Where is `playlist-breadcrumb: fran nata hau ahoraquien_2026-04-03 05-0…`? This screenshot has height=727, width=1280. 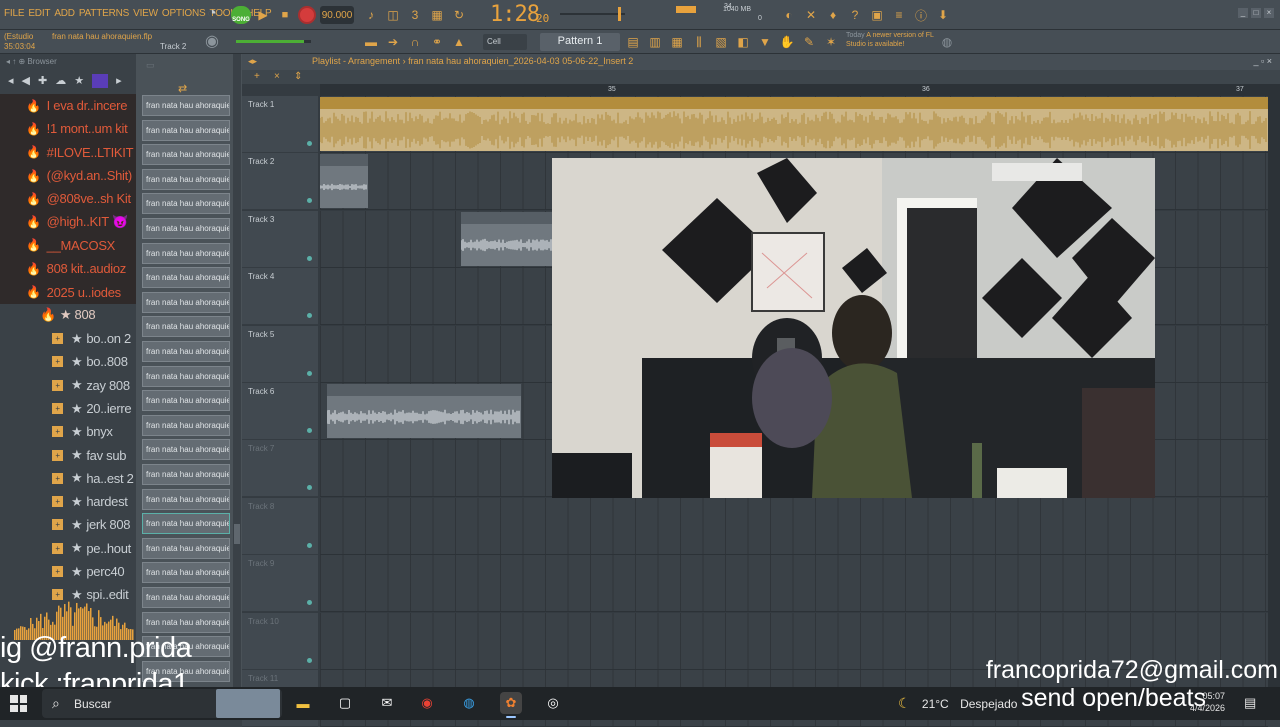 playlist-breadcrumb: fran nata hau ahoraquien_2026-04-03 05-0… is located at coordinates (520, 61).